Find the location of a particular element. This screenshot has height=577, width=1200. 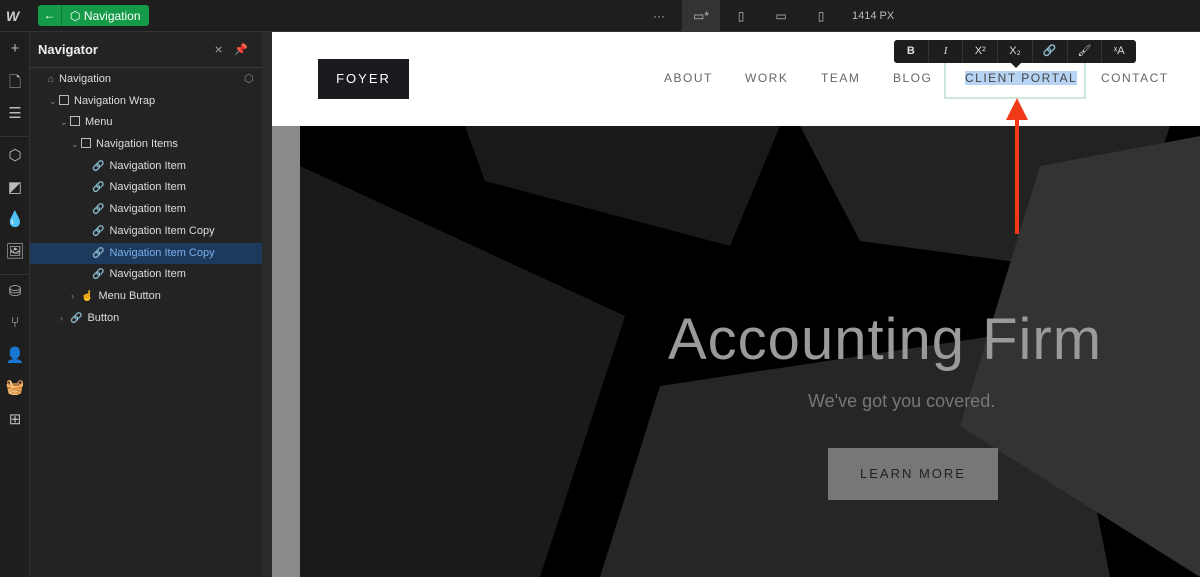

top-bar: W ← ⬡ Navigation ··· ▭* ▯ ▭ ▯ 1414 PX is located at coordinates (600, 16).